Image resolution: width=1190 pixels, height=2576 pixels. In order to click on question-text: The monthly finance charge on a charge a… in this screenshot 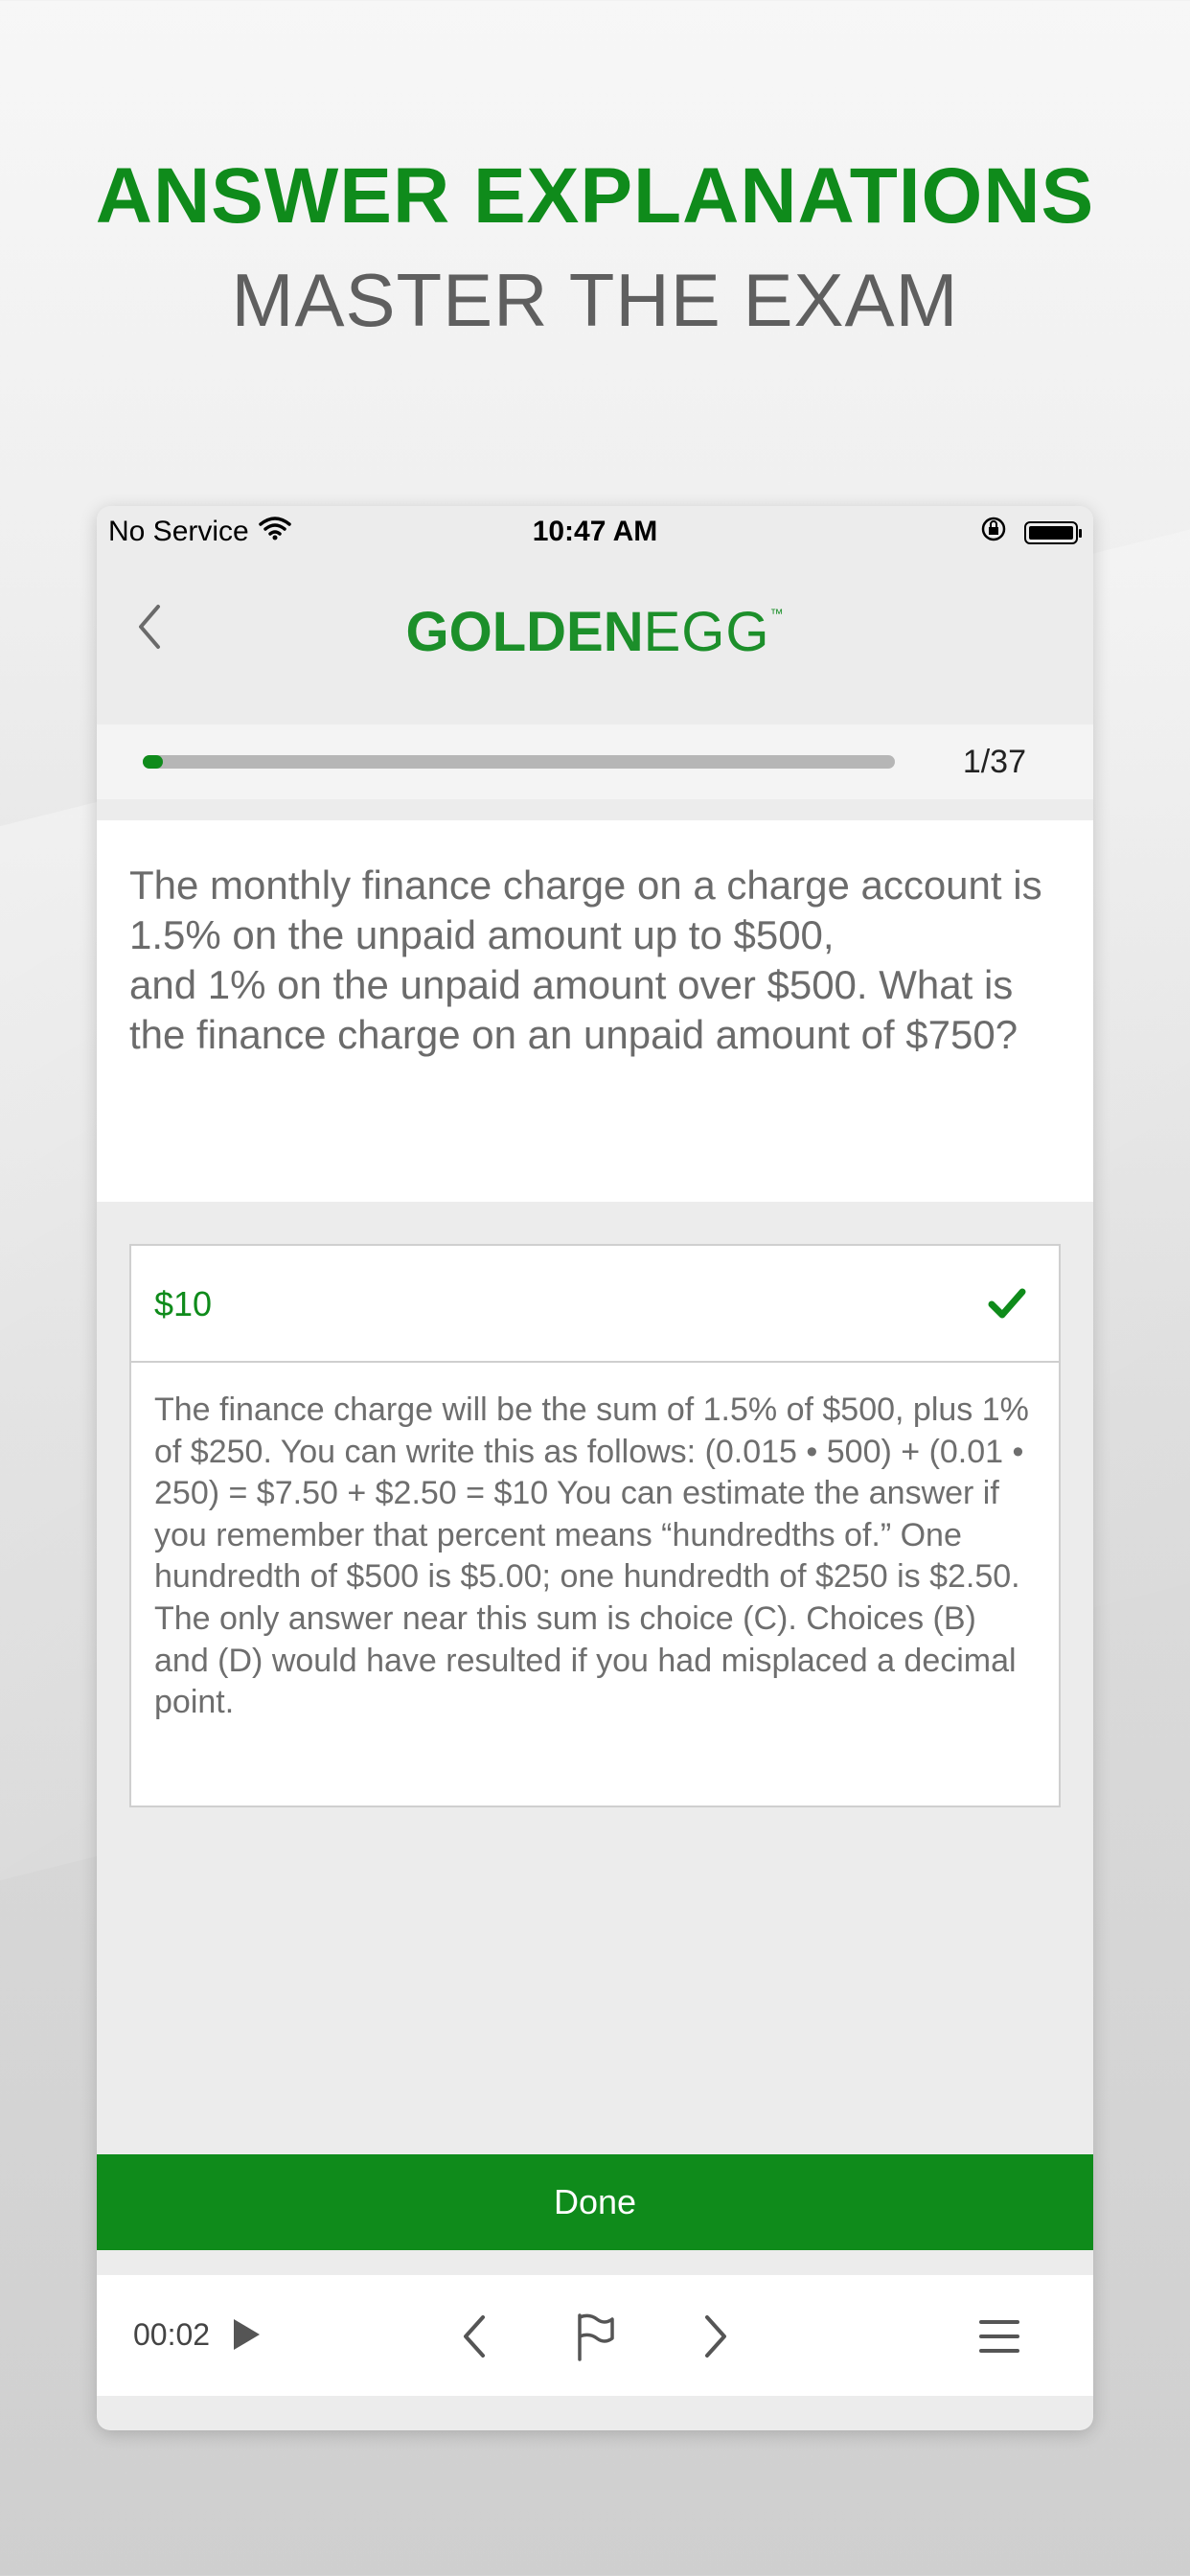, I will do `click(586, 959)`.